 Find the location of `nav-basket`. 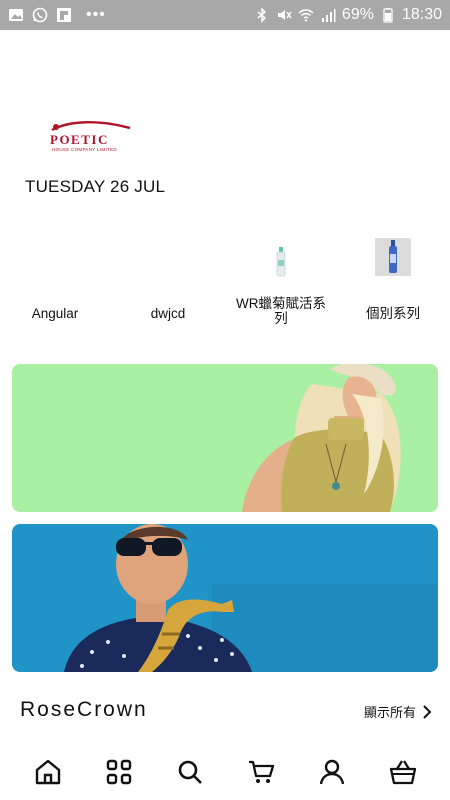

nav-basket is located at coordinates (403, 772).